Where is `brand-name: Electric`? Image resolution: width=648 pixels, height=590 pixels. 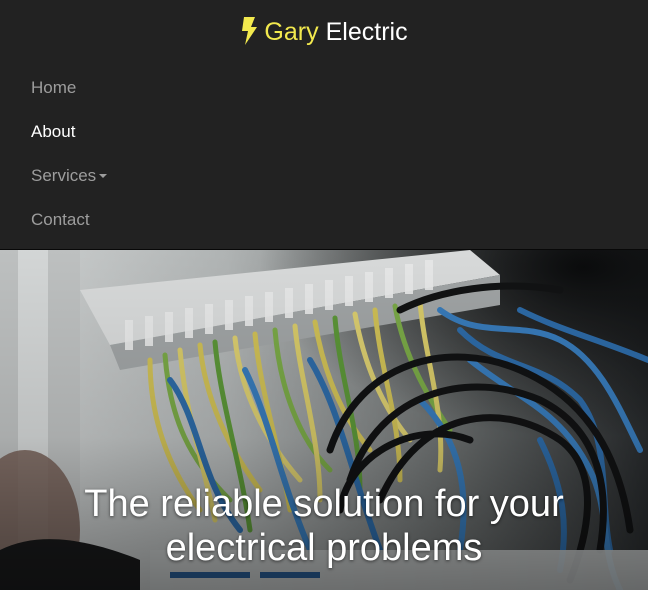
brand-name: Electric is located at coordinates (366, 31).